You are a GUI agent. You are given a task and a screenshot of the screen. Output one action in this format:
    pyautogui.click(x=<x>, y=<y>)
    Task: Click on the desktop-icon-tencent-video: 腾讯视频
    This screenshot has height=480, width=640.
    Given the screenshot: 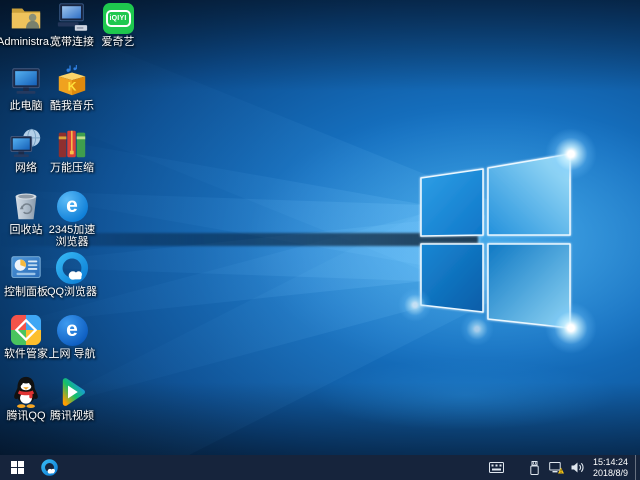 What is the action you would take?
    pyautogui.click(x=72, y=398)
    